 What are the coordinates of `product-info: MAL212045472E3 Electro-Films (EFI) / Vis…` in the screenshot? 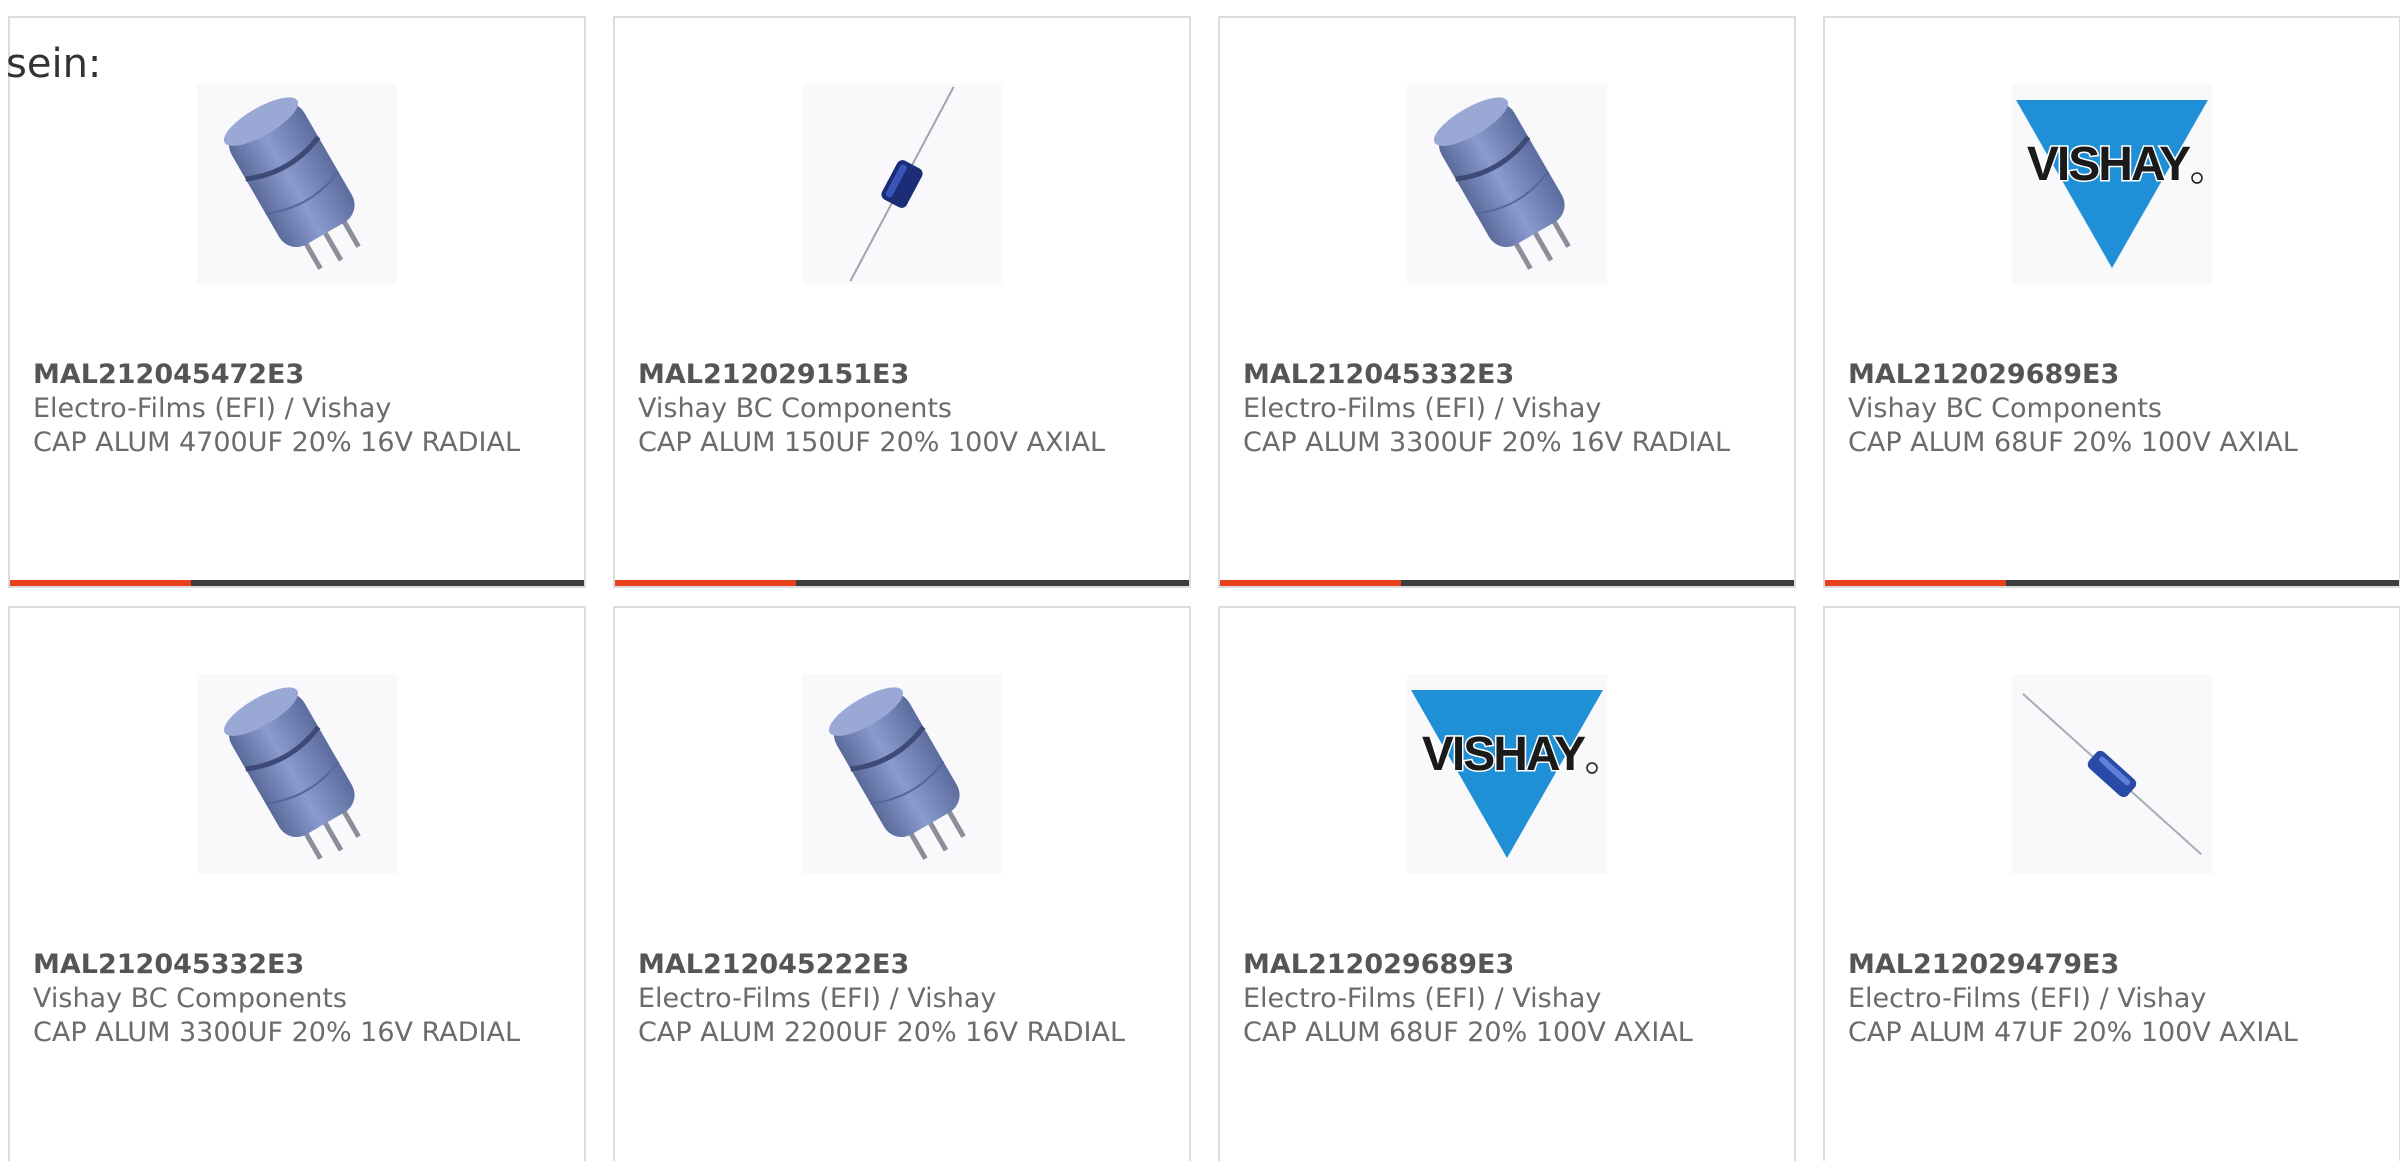 It's located at (293, 409).